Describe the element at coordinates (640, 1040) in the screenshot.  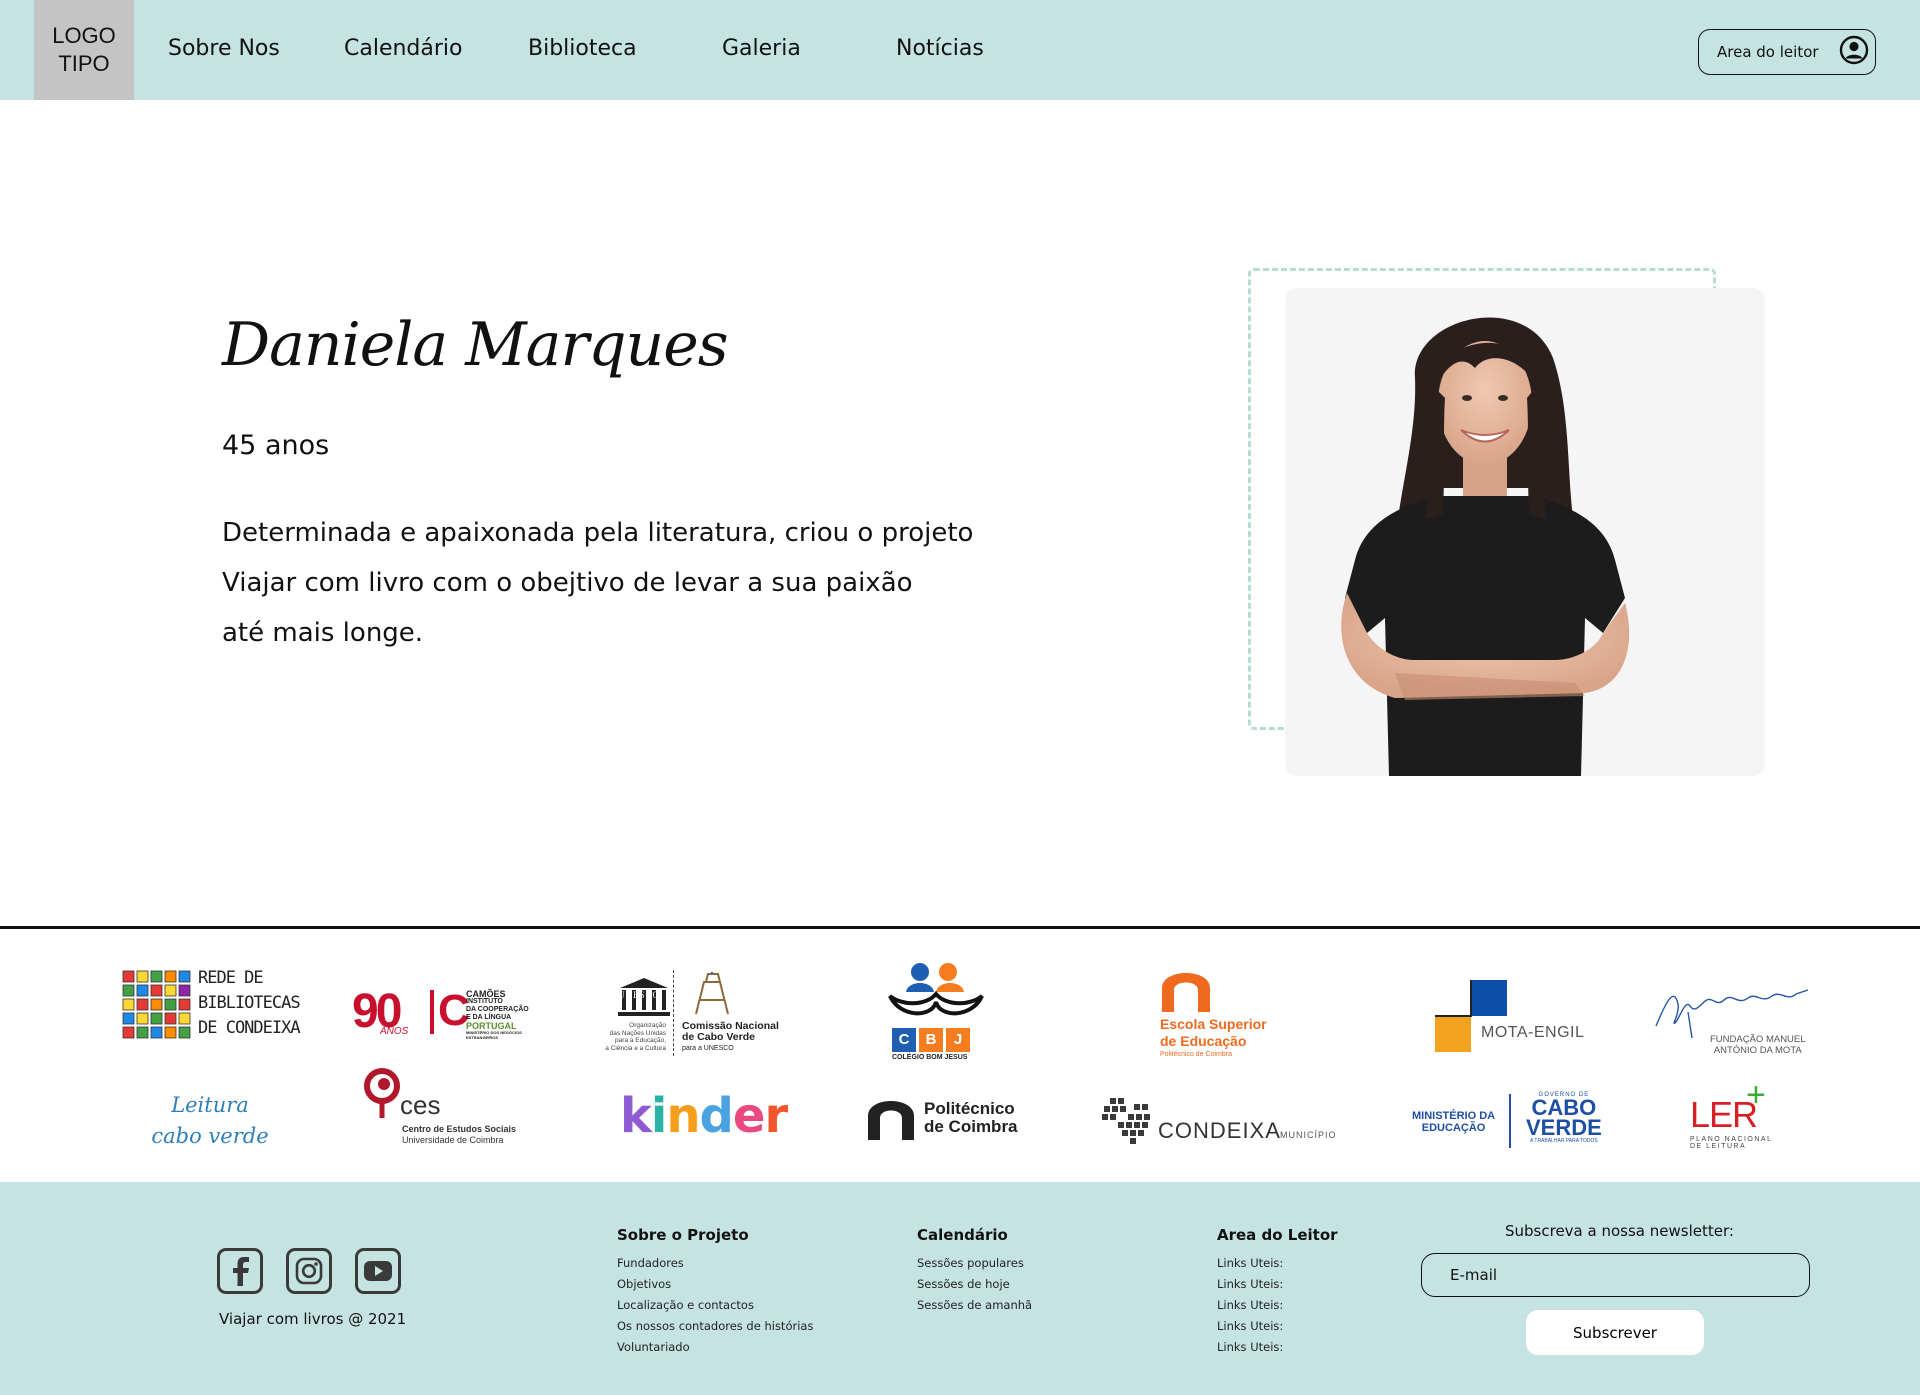
I see `unesco-org-3: para a Educação,` at that location.